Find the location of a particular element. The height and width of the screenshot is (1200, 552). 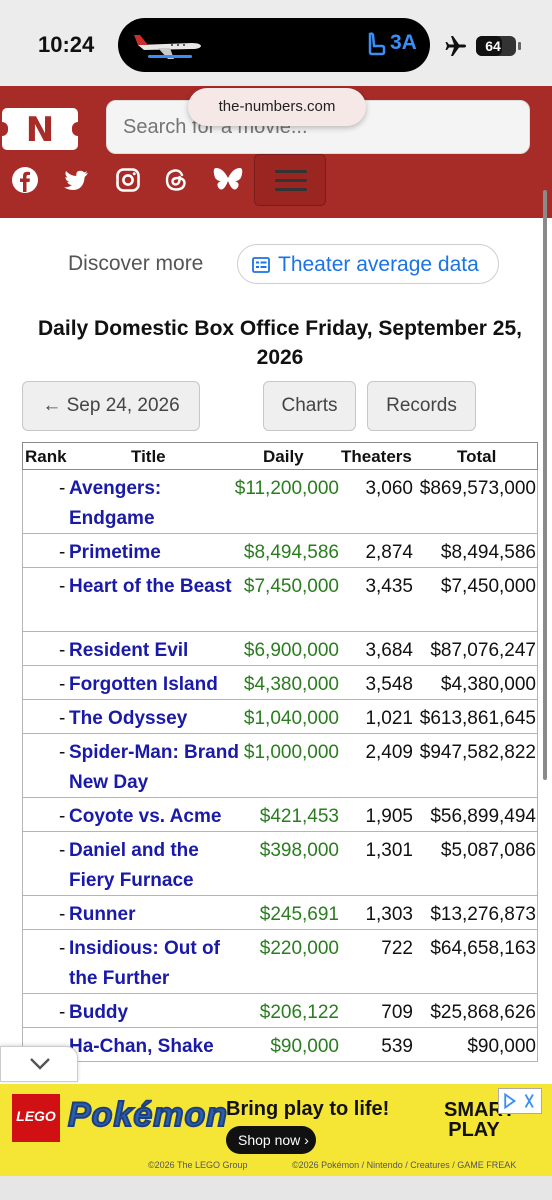

shop-now-button: Shop now › is located at coordinates (271, 1140).